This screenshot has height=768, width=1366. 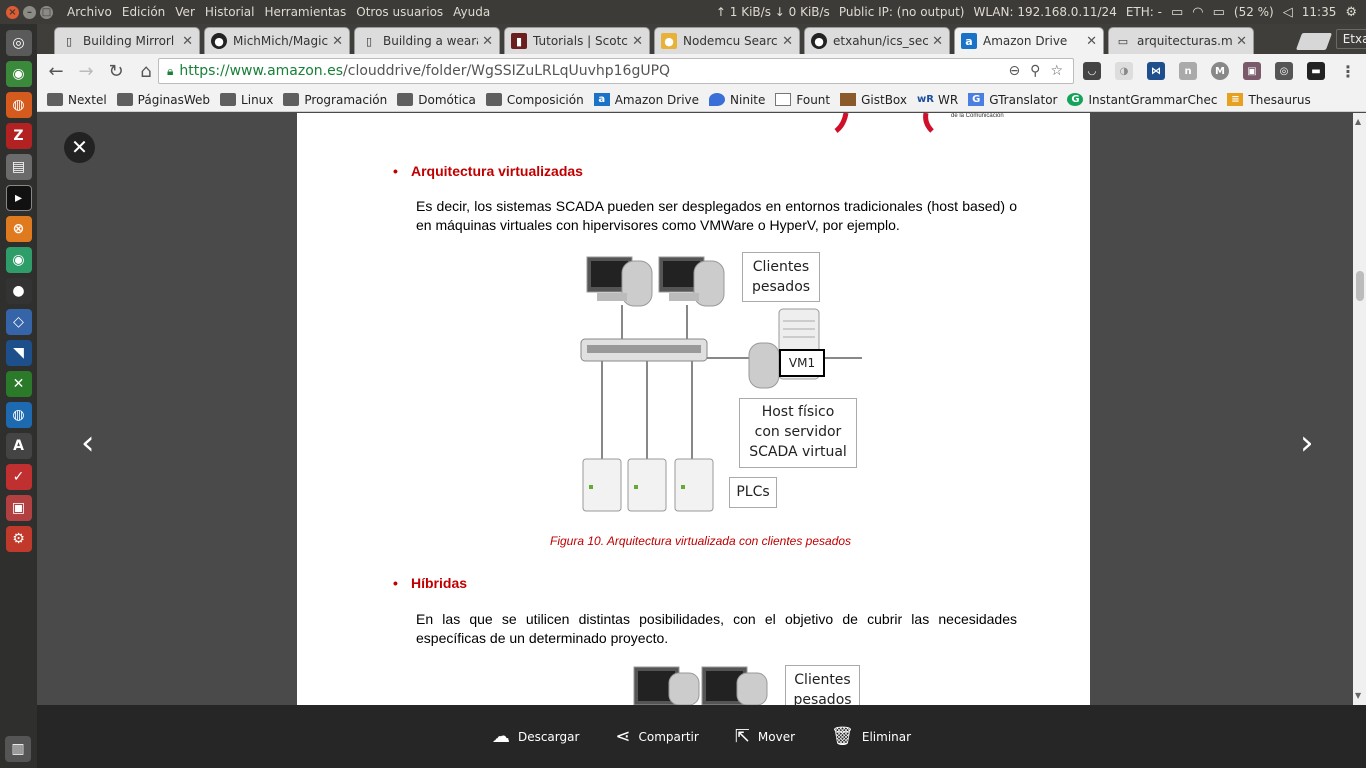 I want to click on eth-status: ETH: -, so click(x=1143, y=12).